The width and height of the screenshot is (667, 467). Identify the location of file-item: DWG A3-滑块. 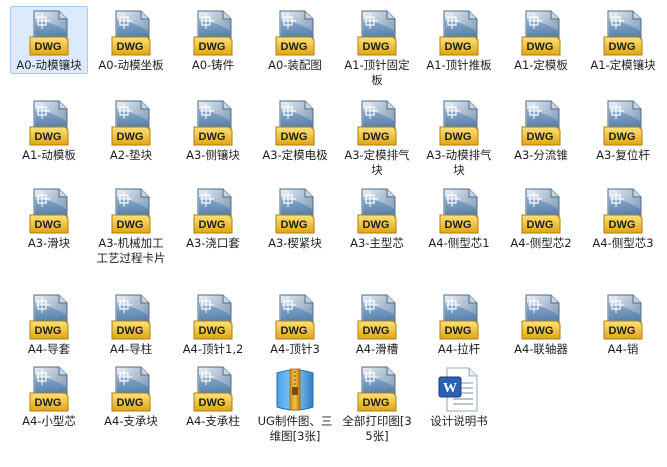
(49, 218).